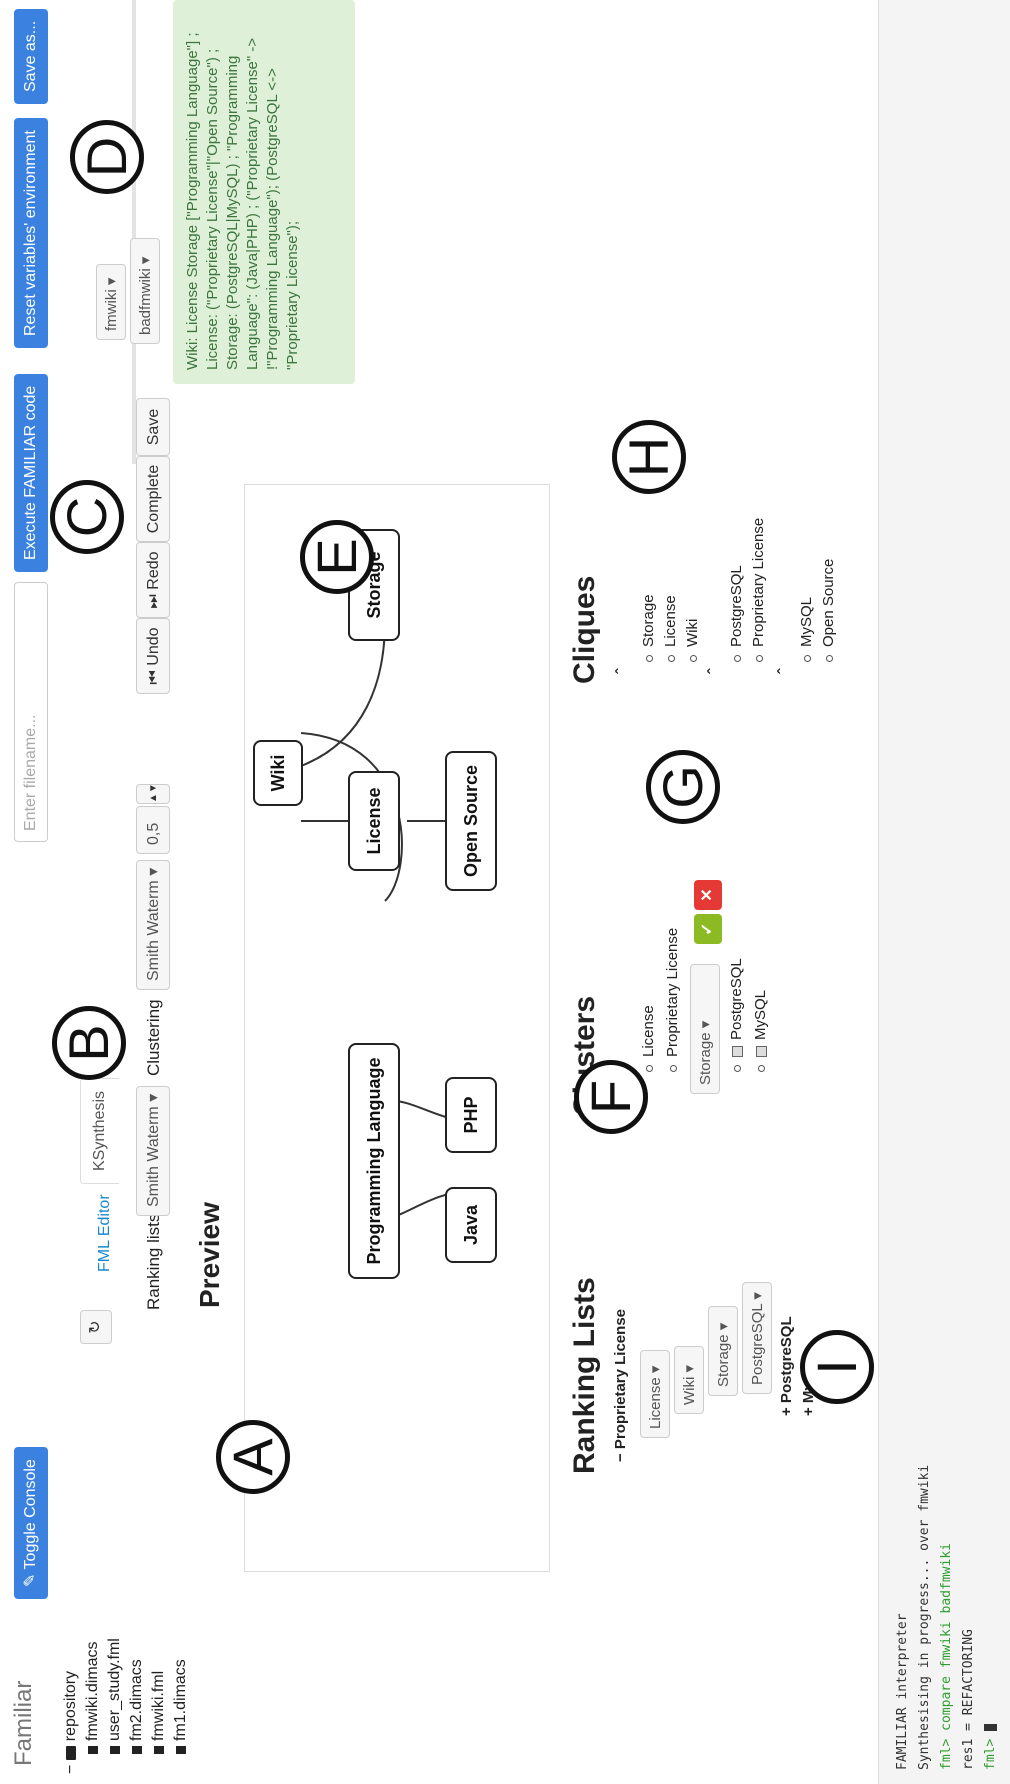  I want to click on folder-icon, so click(70, 1753).